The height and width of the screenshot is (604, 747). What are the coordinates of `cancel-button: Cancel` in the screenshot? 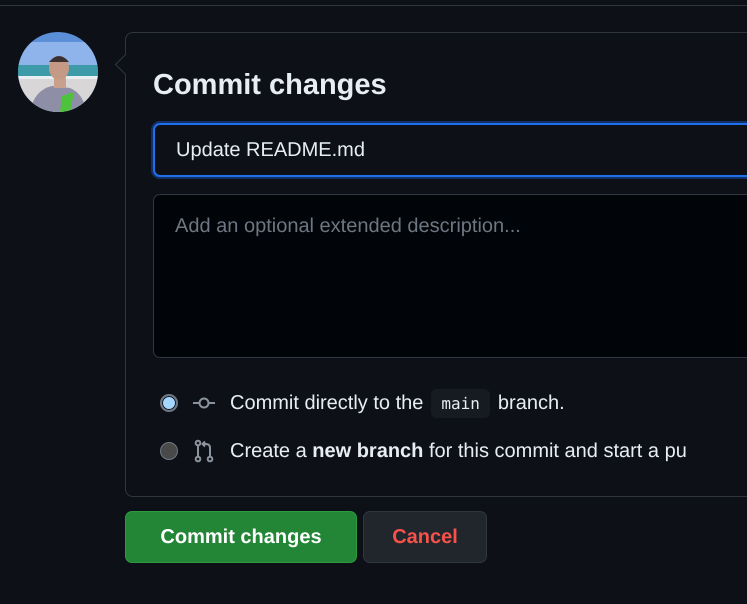 It's located at (425, 537).